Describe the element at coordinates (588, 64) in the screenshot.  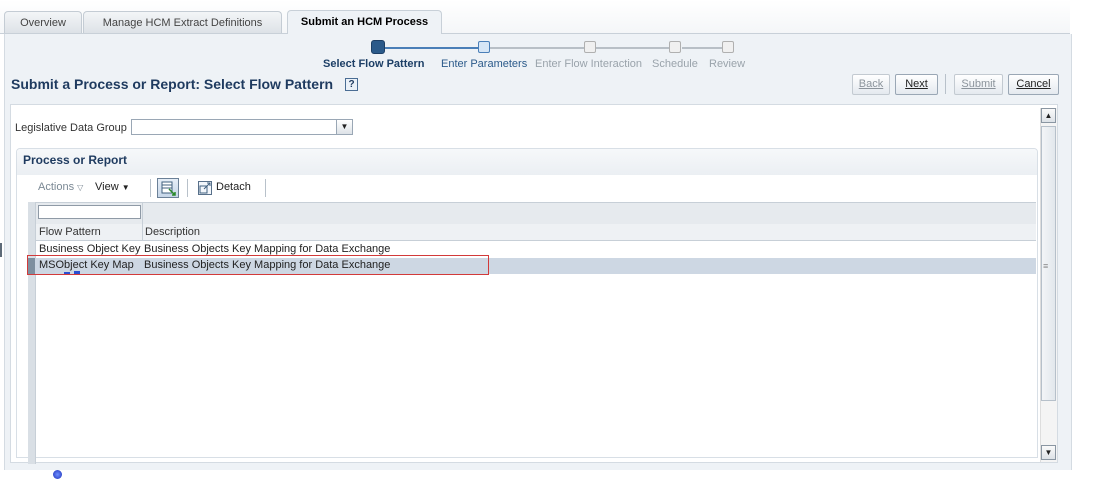
I see `train-label-enter-flow-interaction: Enter Flow Interaction` at that location.